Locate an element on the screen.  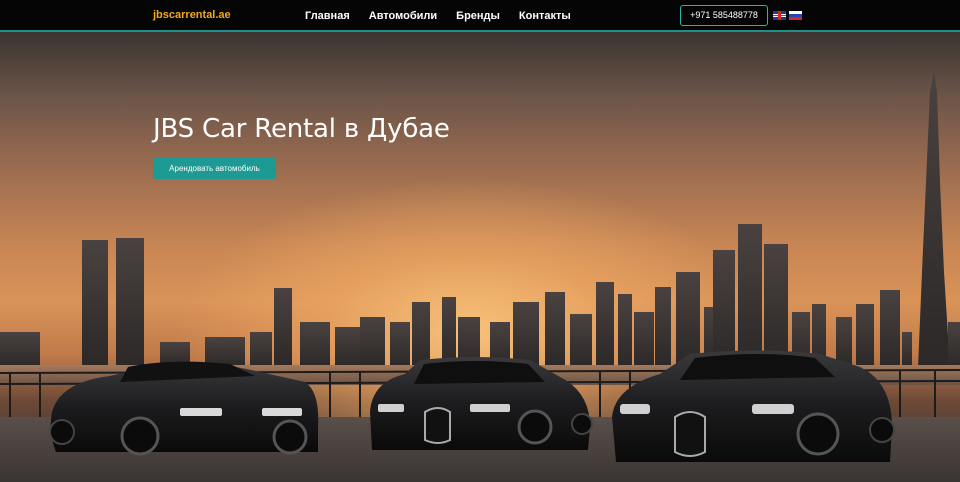
rent-car-button: Арендовать автомобиль is located at coordinates (214, 168).